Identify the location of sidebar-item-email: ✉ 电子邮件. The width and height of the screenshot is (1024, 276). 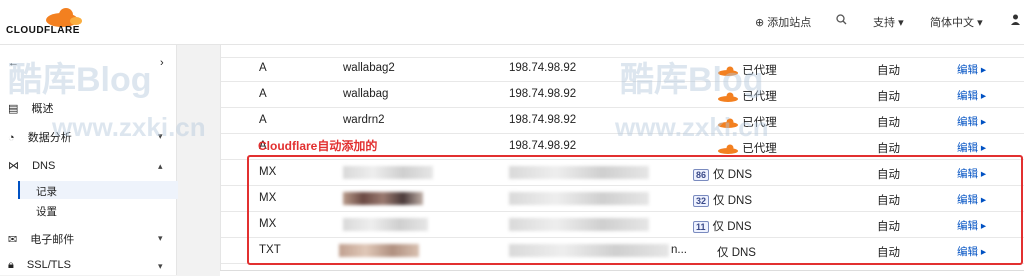
(41, 239).